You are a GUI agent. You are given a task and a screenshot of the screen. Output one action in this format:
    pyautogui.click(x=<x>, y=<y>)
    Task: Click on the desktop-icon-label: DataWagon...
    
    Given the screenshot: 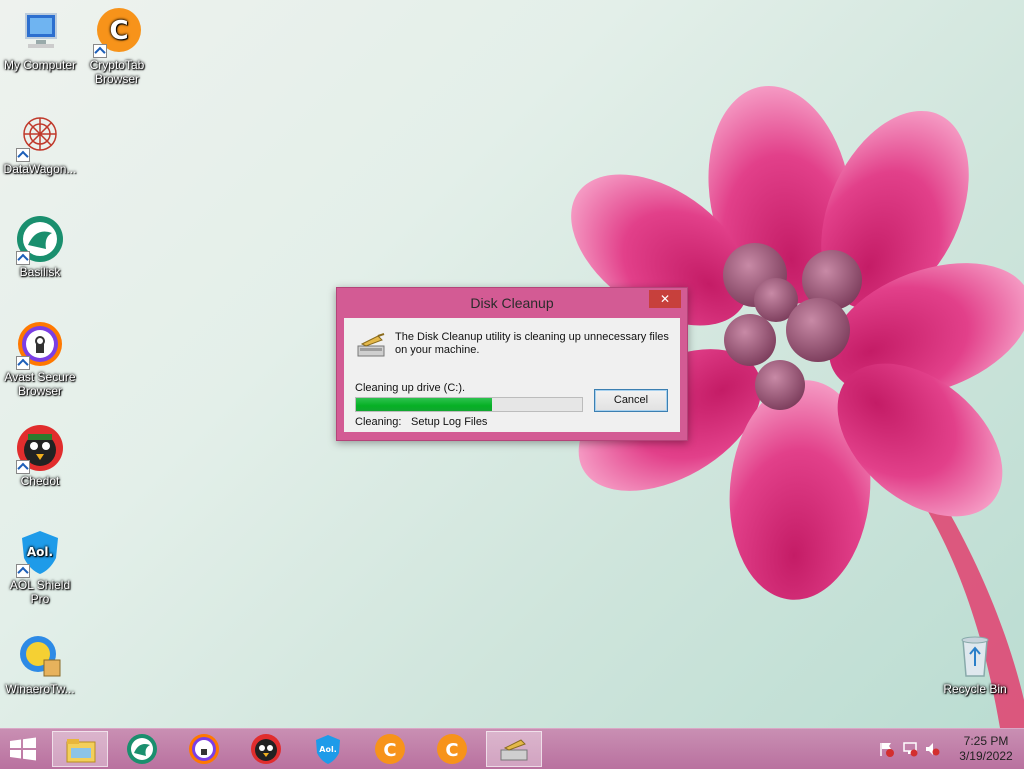 What is the action you would take?
    pyautogui.click(x=40, y=169)
    